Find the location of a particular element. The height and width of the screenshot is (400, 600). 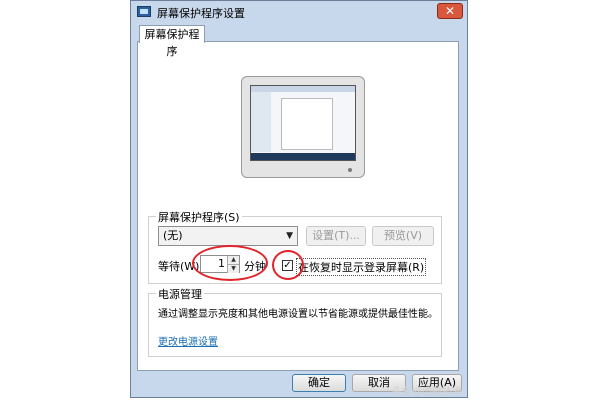

monitor-preview is located at coordinates (303, 127).